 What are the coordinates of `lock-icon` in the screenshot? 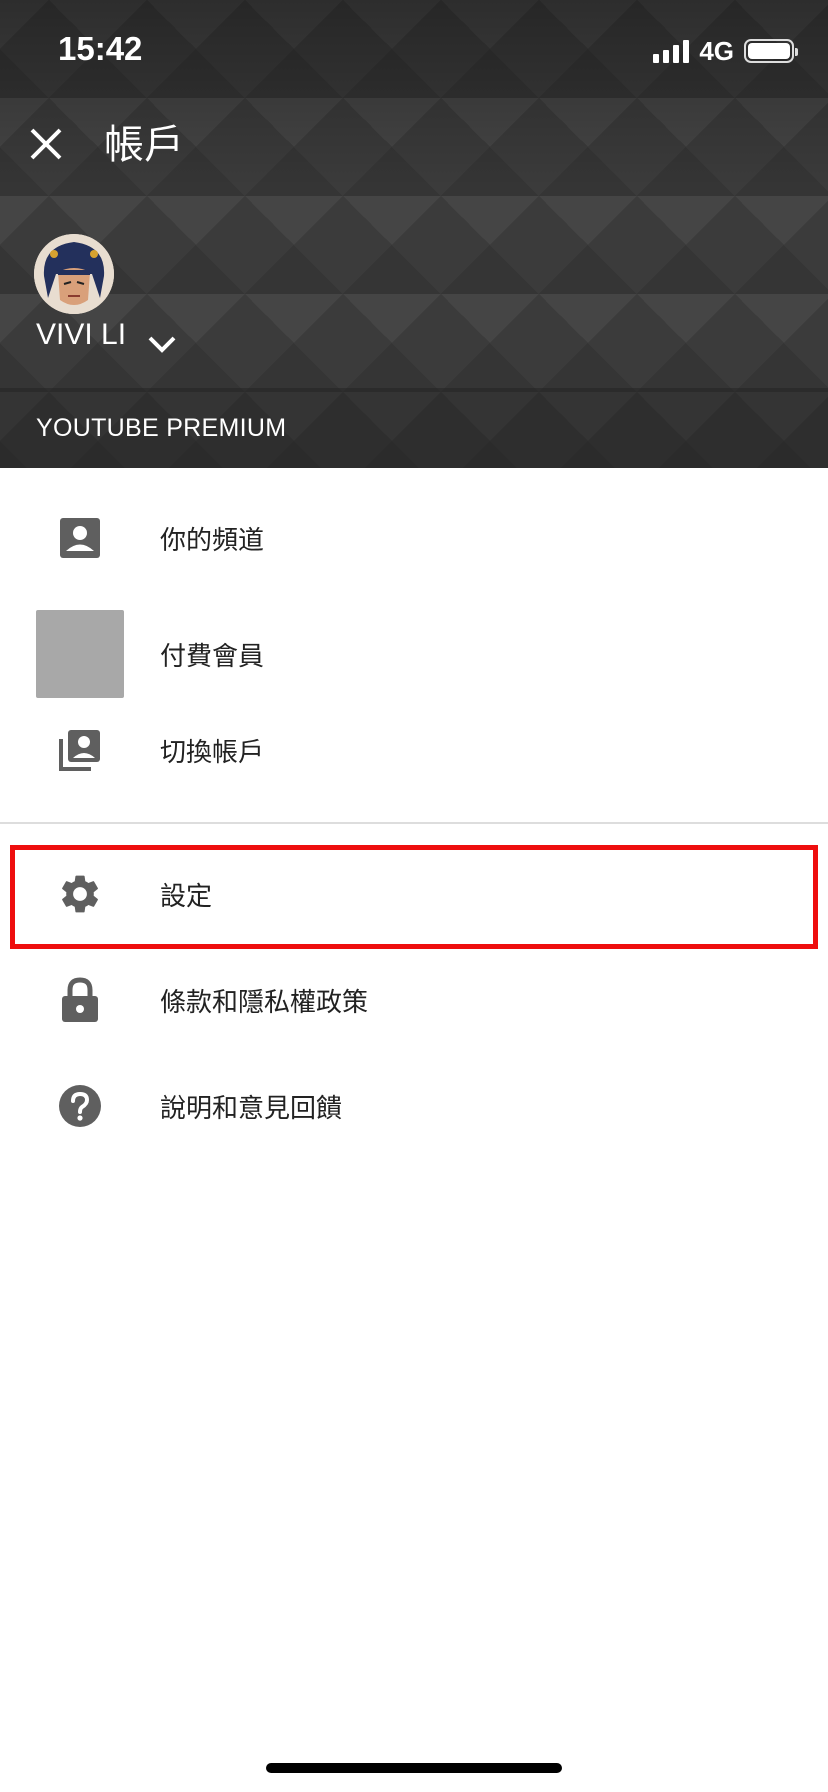 It's located at (80, 1000).